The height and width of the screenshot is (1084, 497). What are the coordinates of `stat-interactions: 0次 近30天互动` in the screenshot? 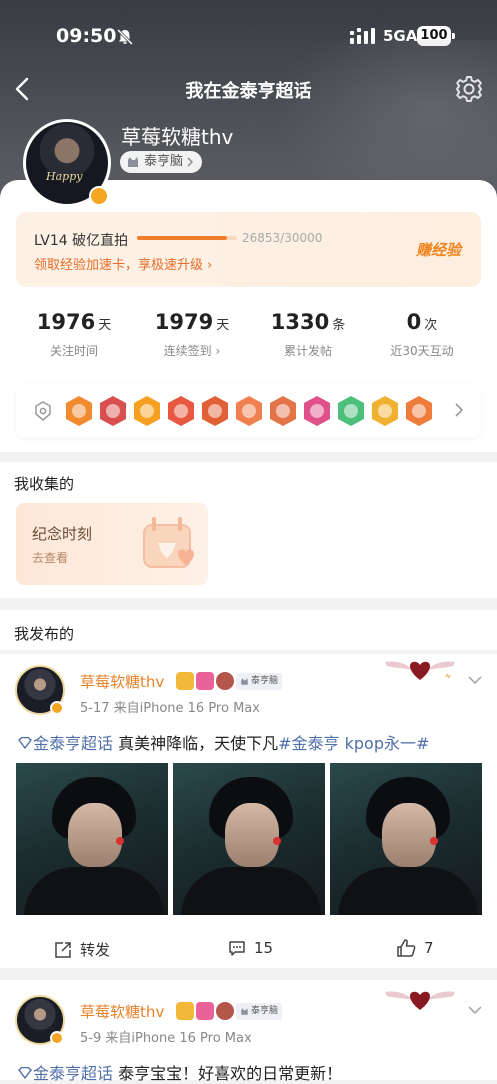 It's located at (422, 334).